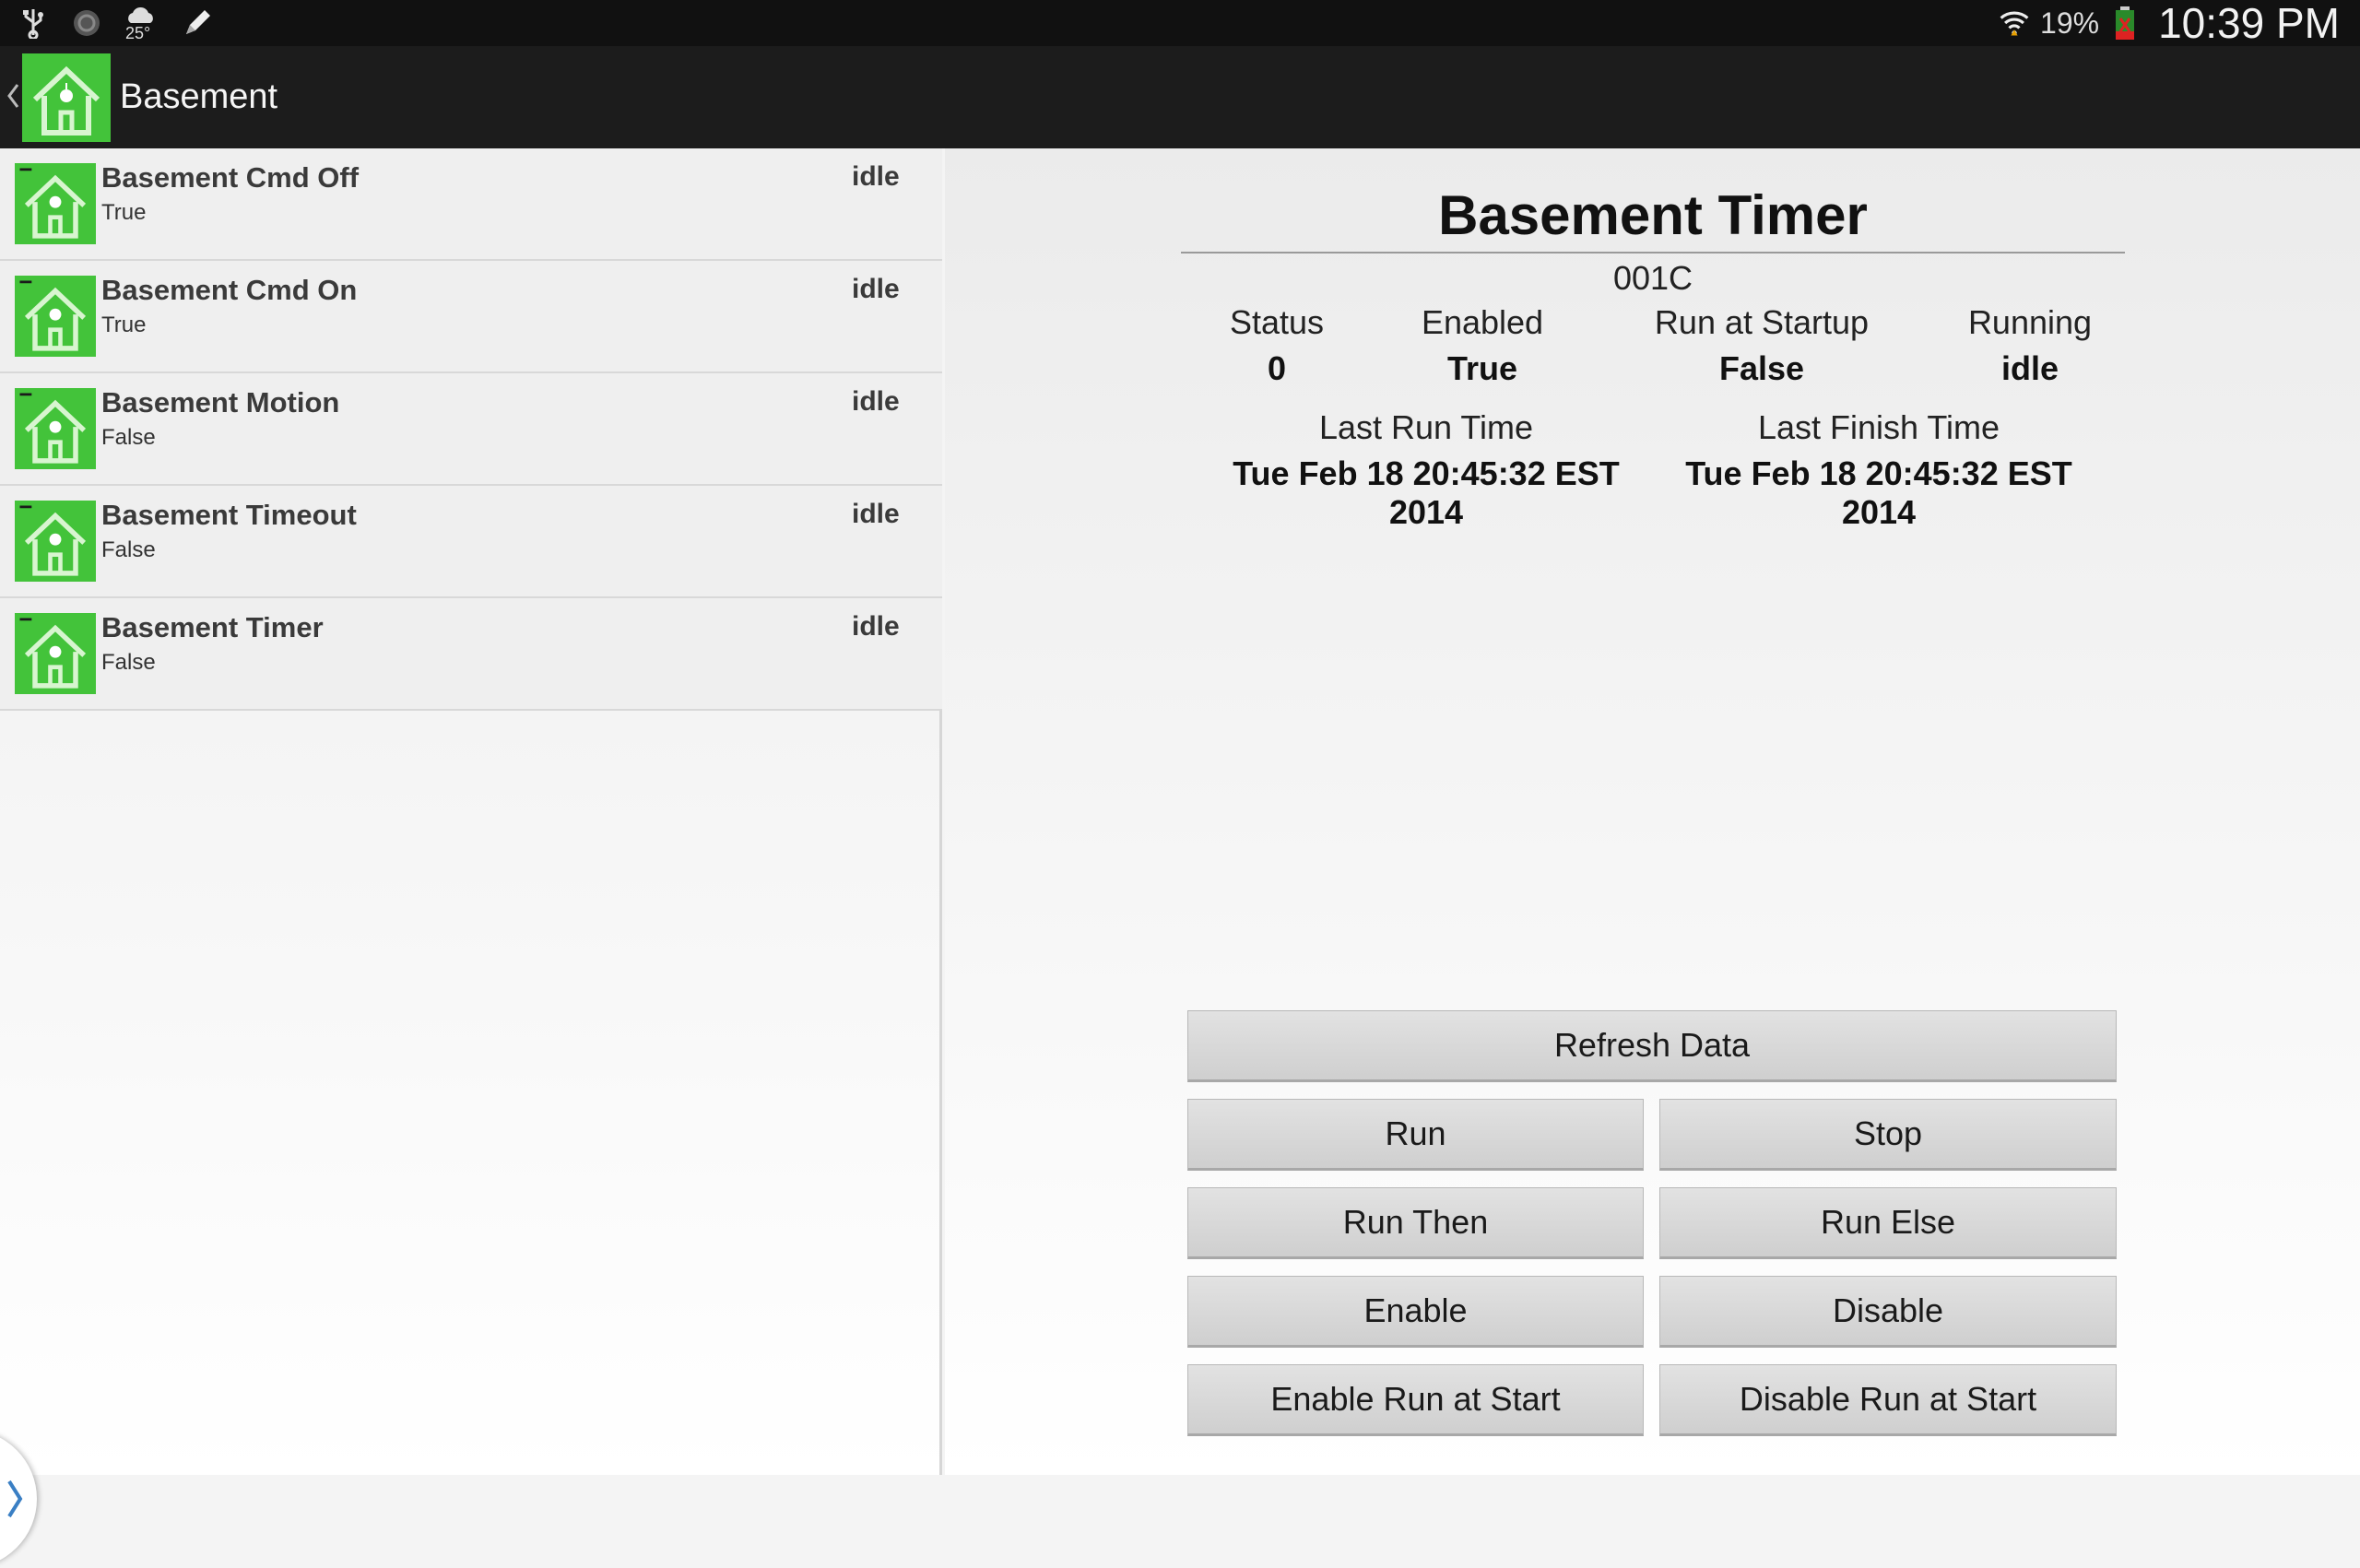 The height and width of the screenshot is (1568, 2360). What do you see at coordinates (1878, 427) in the screenshot?
I see `last-finish-label: Last Finish Time` at bounding box center [1878, 427].